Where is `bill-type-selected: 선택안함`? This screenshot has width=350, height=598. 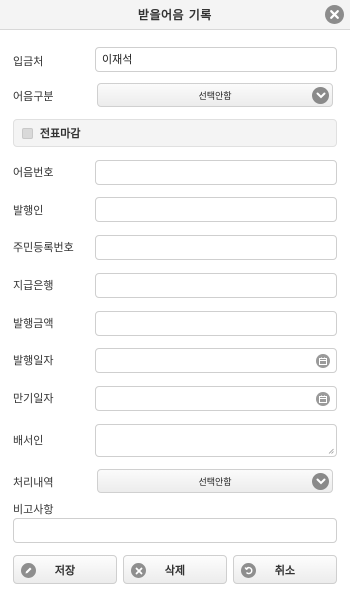
bill-type-selected: 선택안함 is located at coordinates (215, 96).